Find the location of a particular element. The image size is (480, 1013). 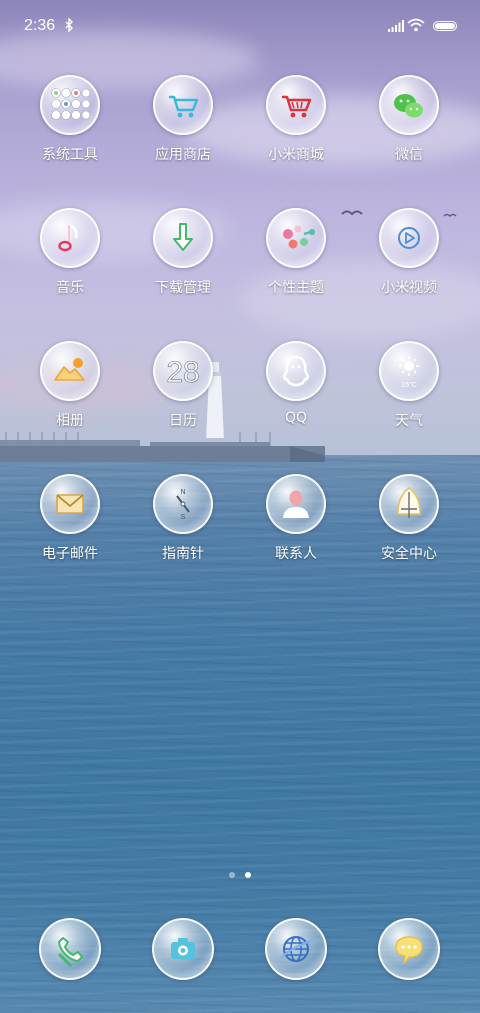

app-music: 音乐 is located at coordinates (70, 252).